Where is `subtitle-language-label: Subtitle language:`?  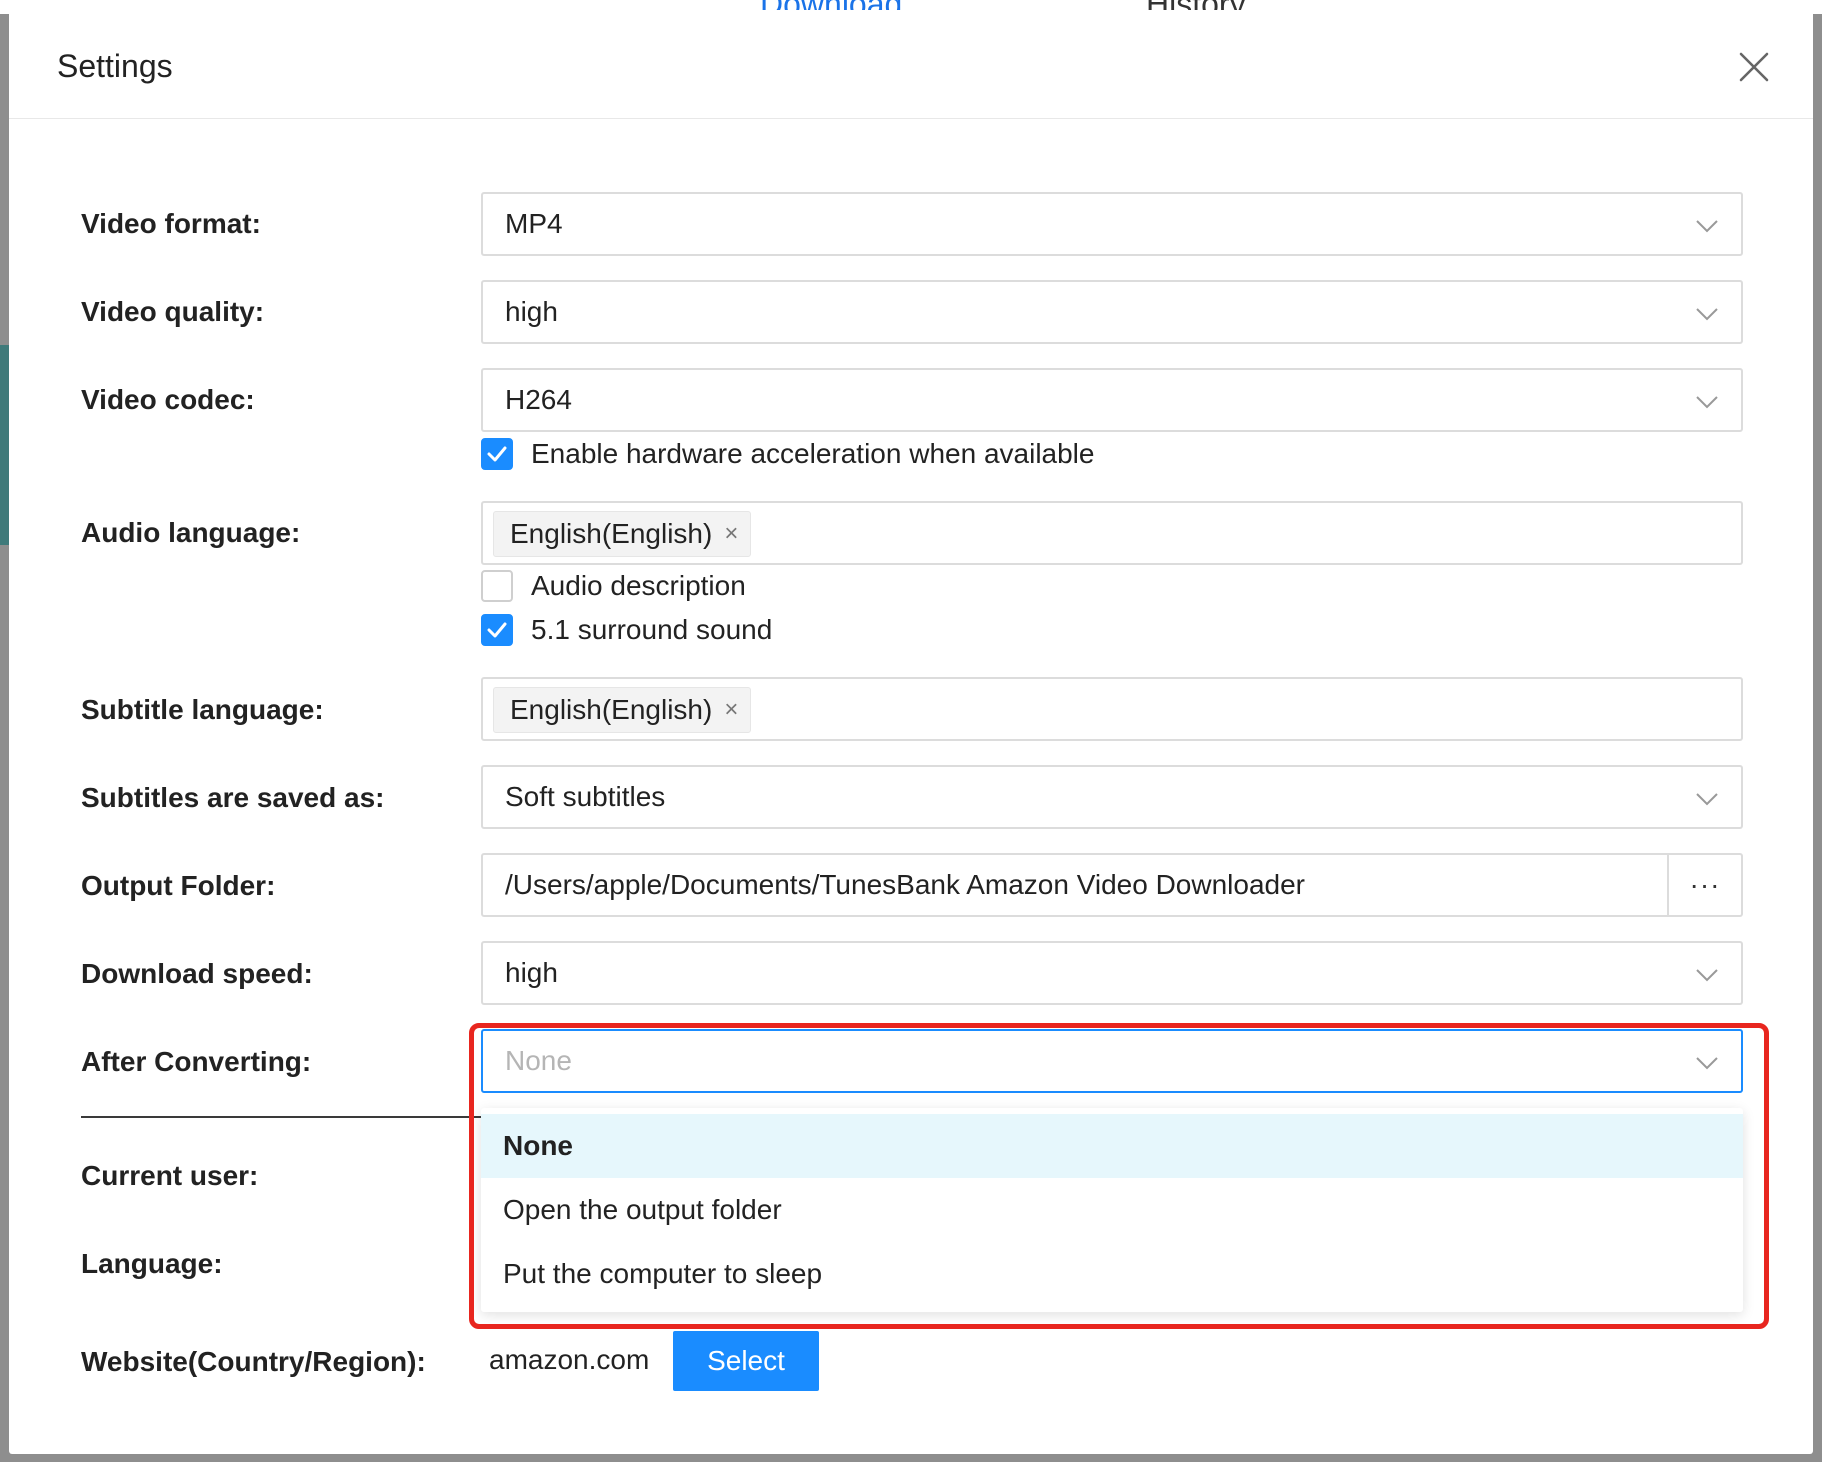
subtitle-language-label: Subtitle language: is located at coordinates (202, 709).